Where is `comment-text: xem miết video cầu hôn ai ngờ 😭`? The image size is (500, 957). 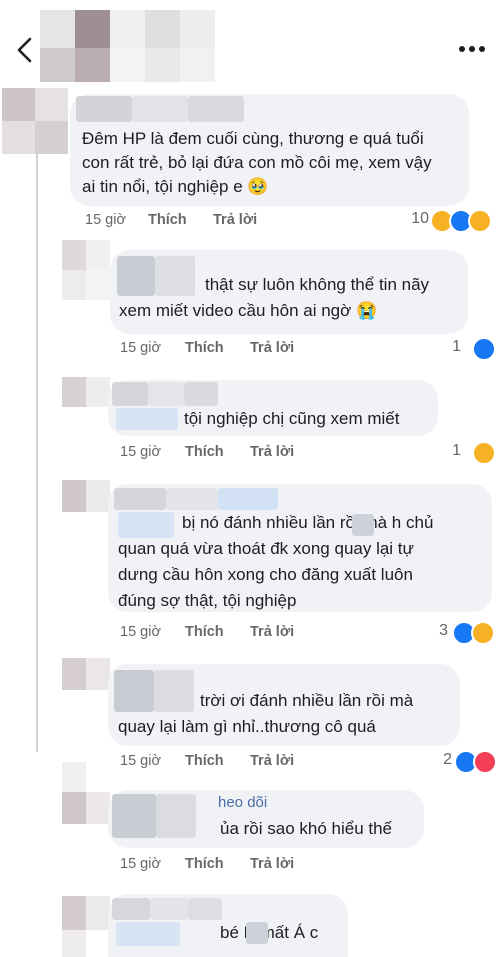
comment-text: xem miết video cầu hôn ai ngờ 😭 is located at coordinates (248, 310).